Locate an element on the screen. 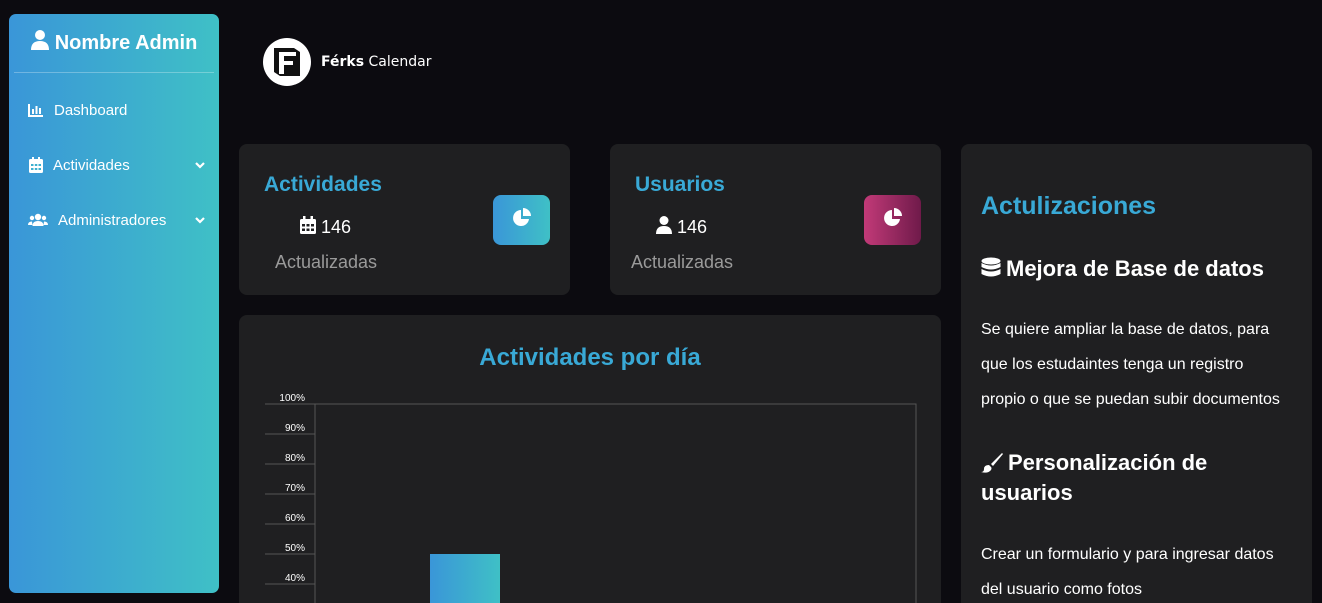 The height and width of the screenshot is (603, 1322). activities-stat-card: Actividades 146 Actualizadas is located at coordinates (404, 219).